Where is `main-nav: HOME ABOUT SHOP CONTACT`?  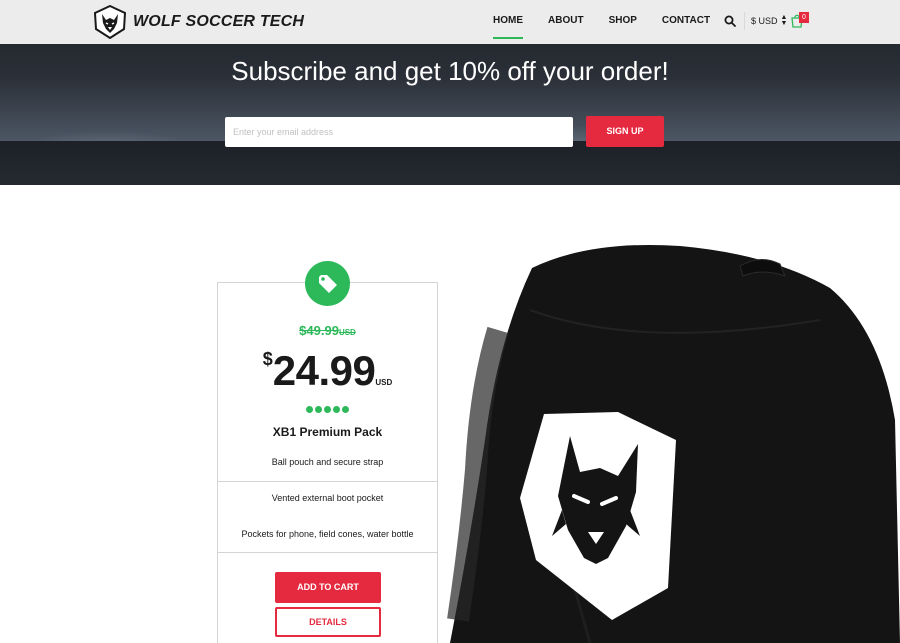 main-nav: HOME ABOUT SHOP CONTACT is located at coordinates (595, 22).